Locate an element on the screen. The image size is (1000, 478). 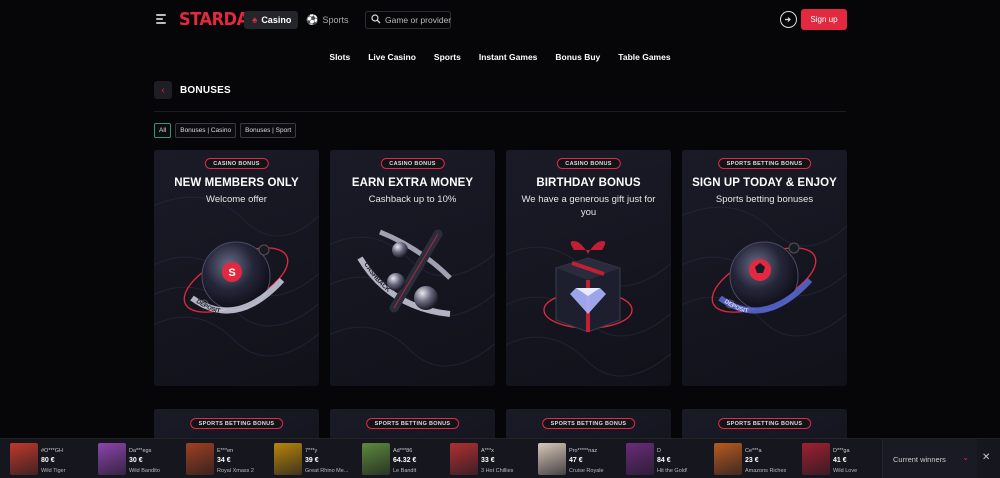
winner-amount: 23 € is located at coordinates (752, 460).